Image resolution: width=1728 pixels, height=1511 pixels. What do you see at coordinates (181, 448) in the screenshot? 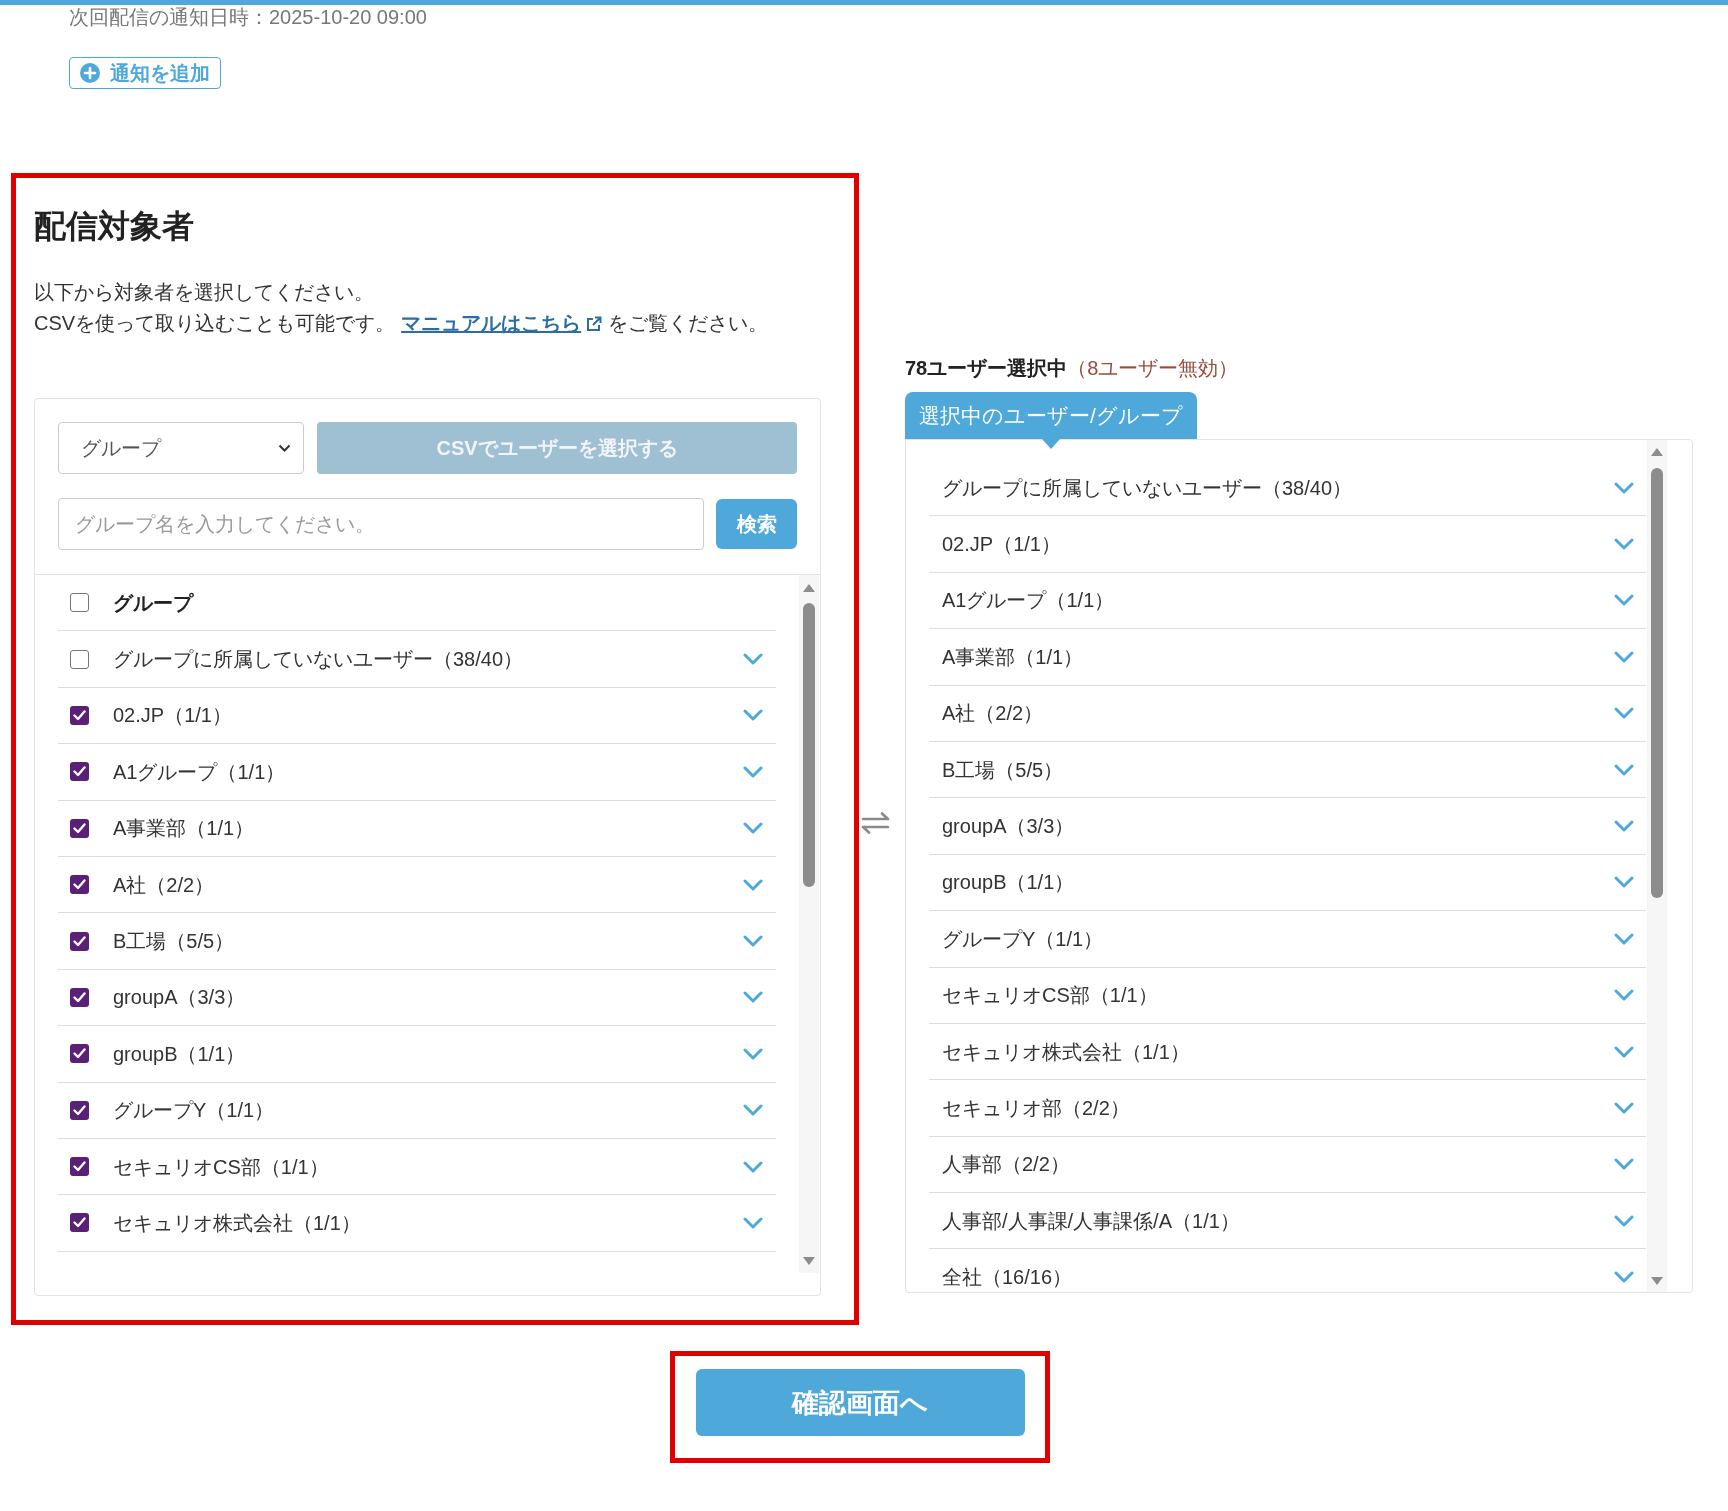
I see `group-type-select: グループ` at bounding box center [181, 448].